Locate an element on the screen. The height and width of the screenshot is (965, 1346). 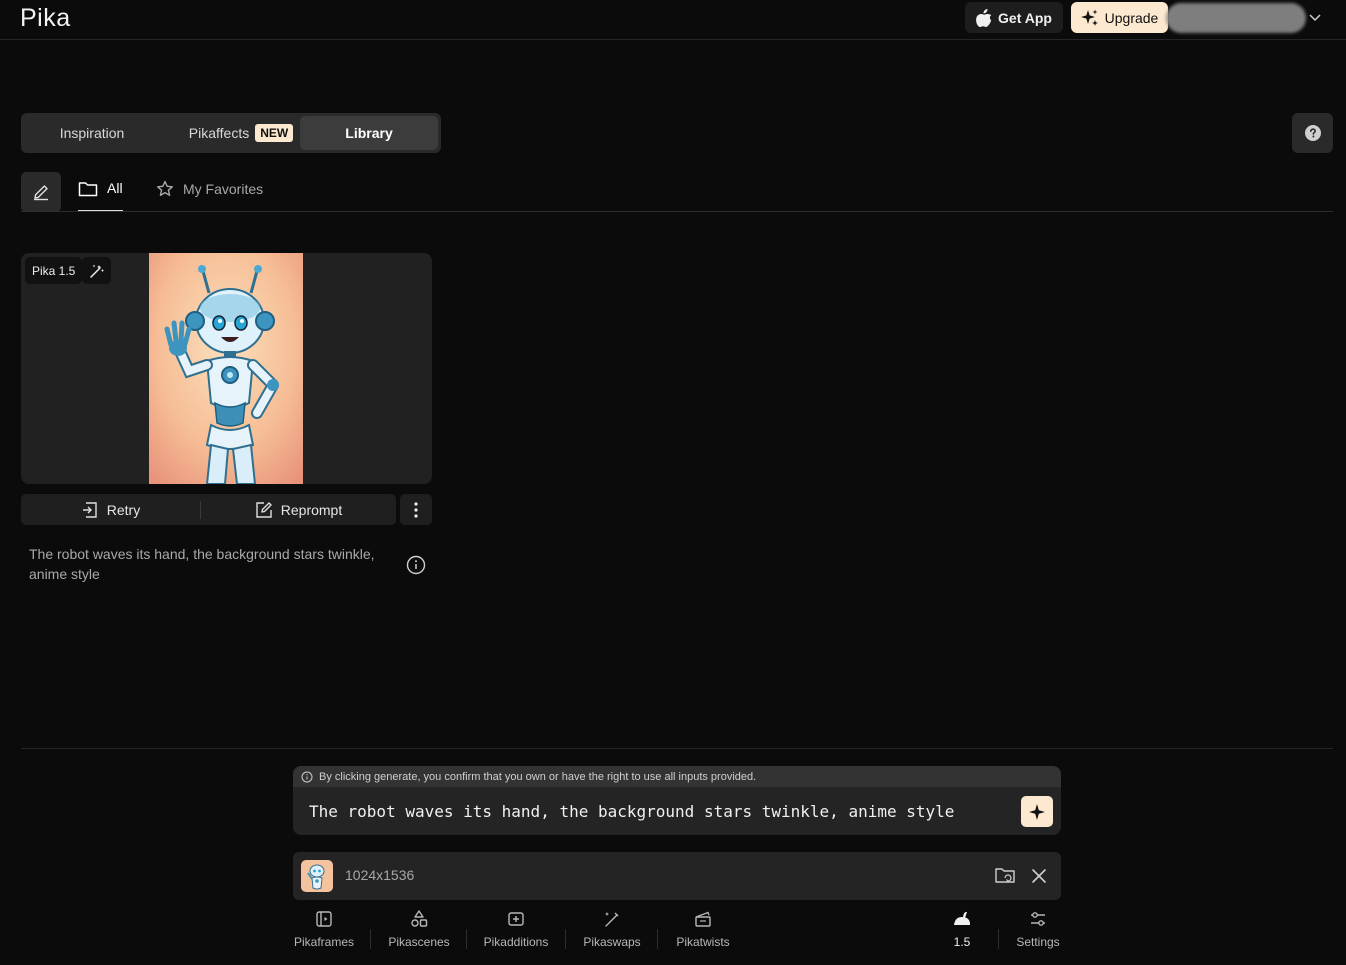
get-app-button: Get App is located at coordinates (1014, 17).